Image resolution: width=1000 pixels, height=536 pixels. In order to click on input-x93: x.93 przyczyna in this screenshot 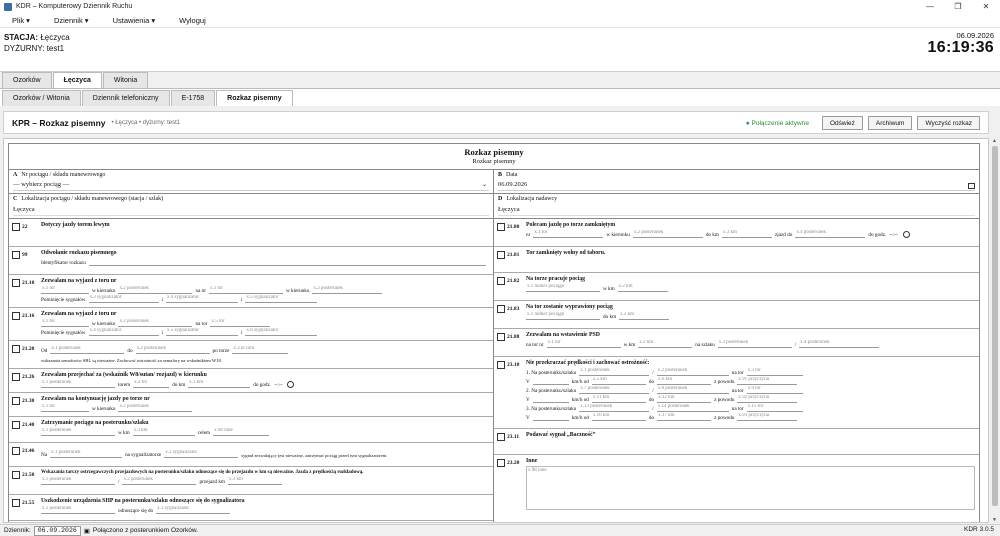, I will do `click(767, 417)`.